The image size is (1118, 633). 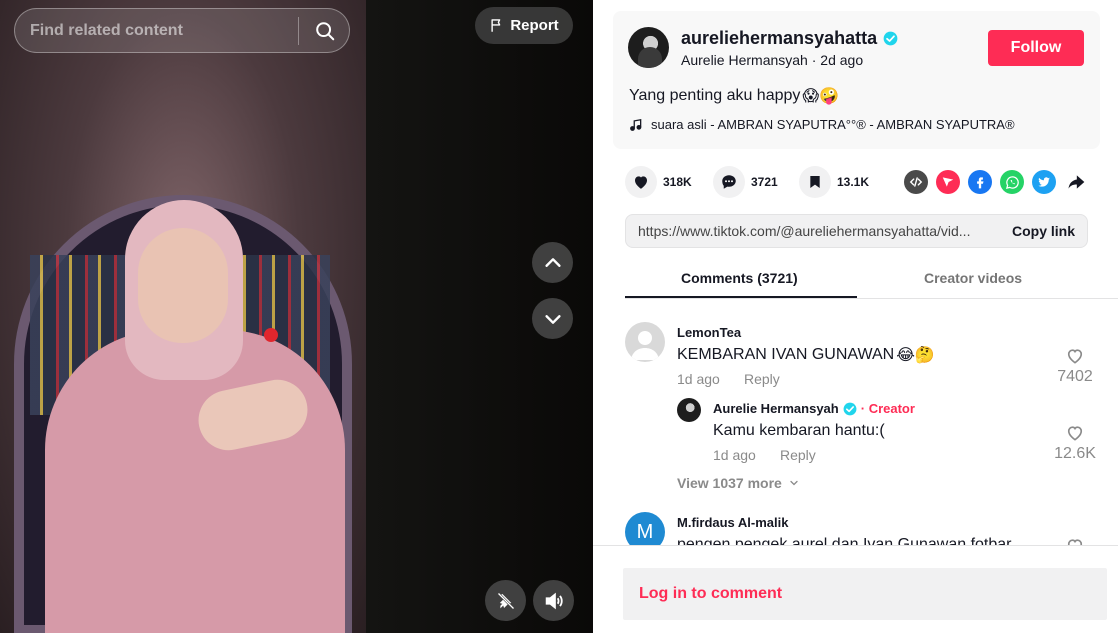 I want to click on login-to-comment-button: Log in to comment, so click(x=865, y=594).